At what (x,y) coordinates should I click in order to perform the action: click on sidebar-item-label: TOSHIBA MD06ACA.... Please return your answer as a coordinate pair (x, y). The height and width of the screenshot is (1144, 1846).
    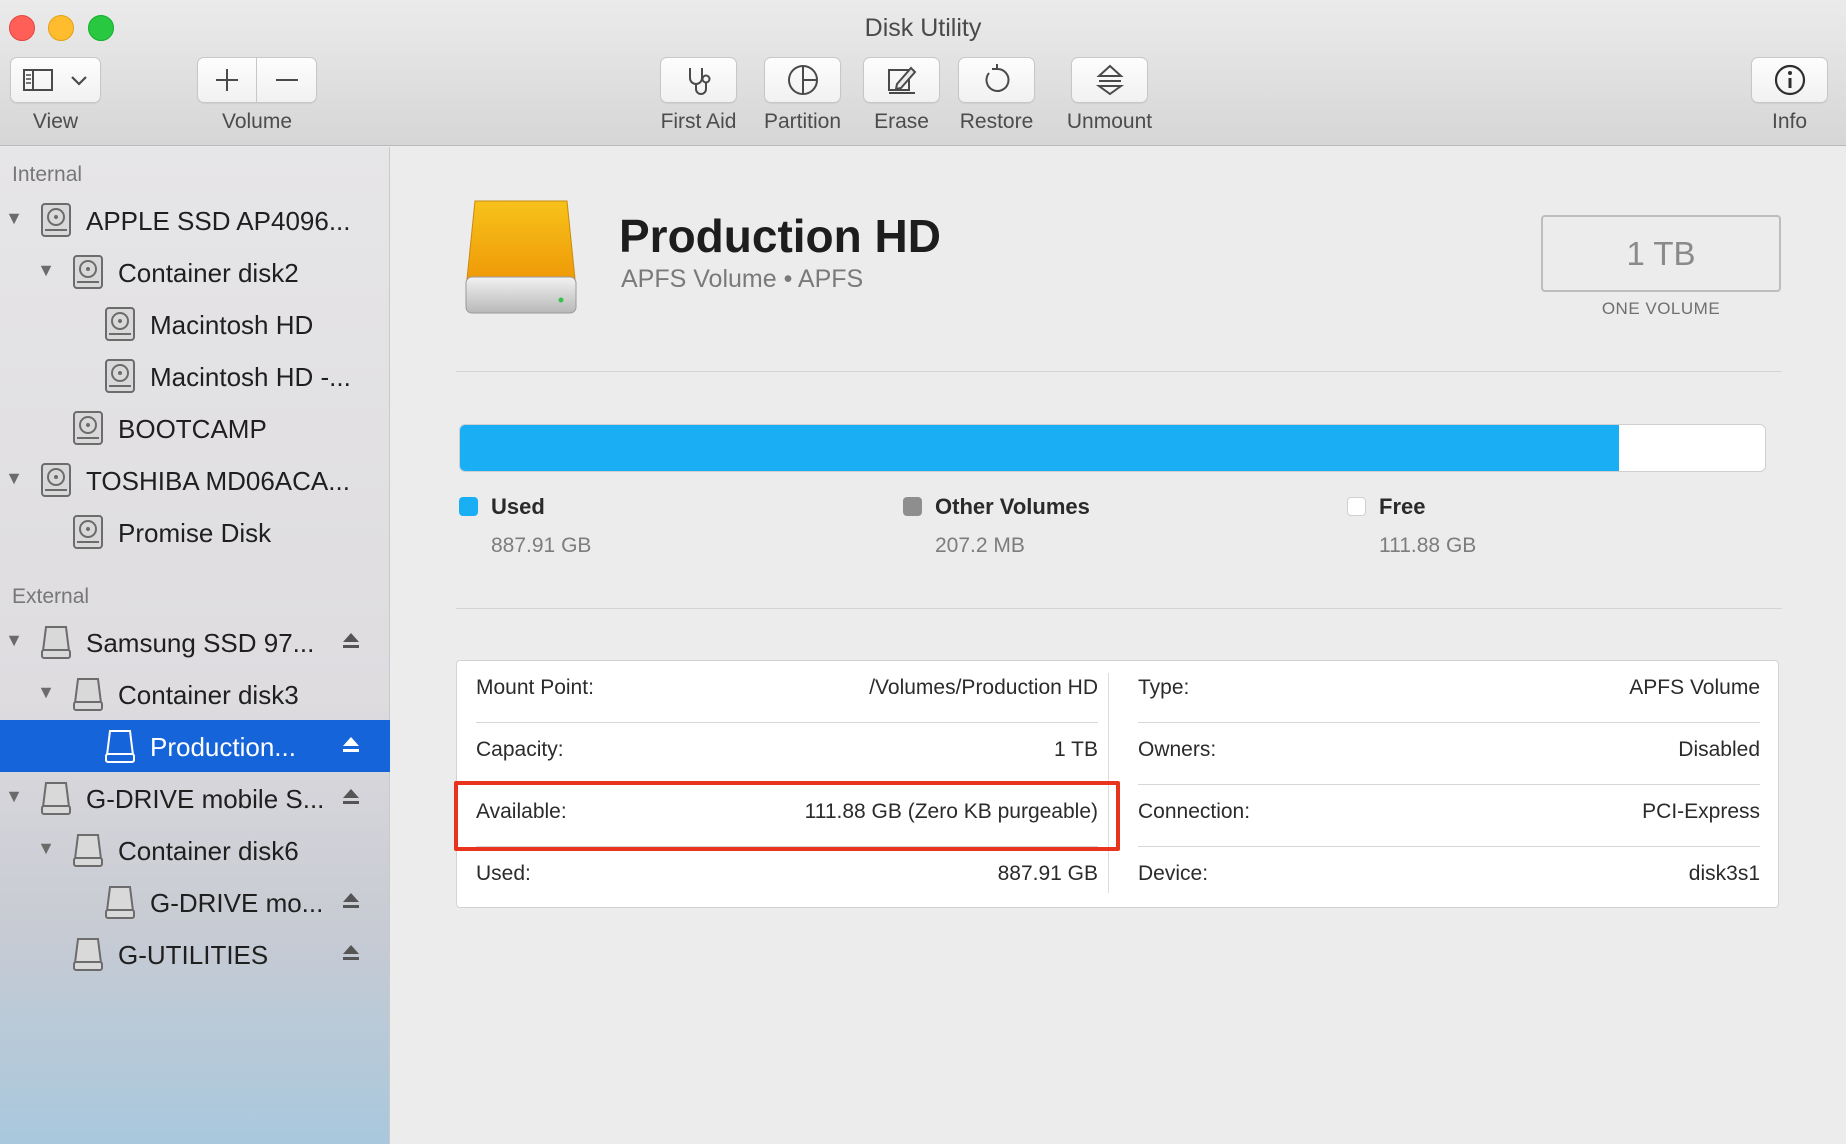
    Looking at the image, I should click on (218, 481).